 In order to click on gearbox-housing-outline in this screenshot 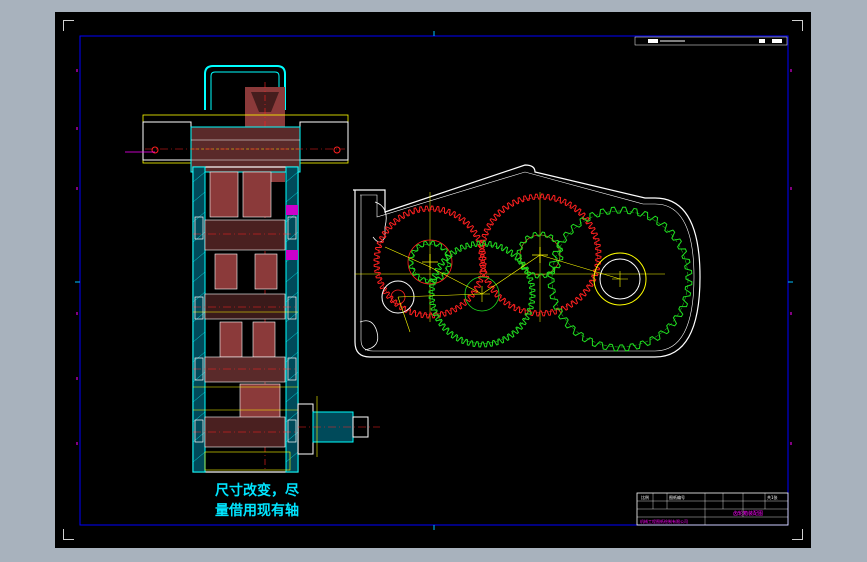, I will do `click(527, 261)`.